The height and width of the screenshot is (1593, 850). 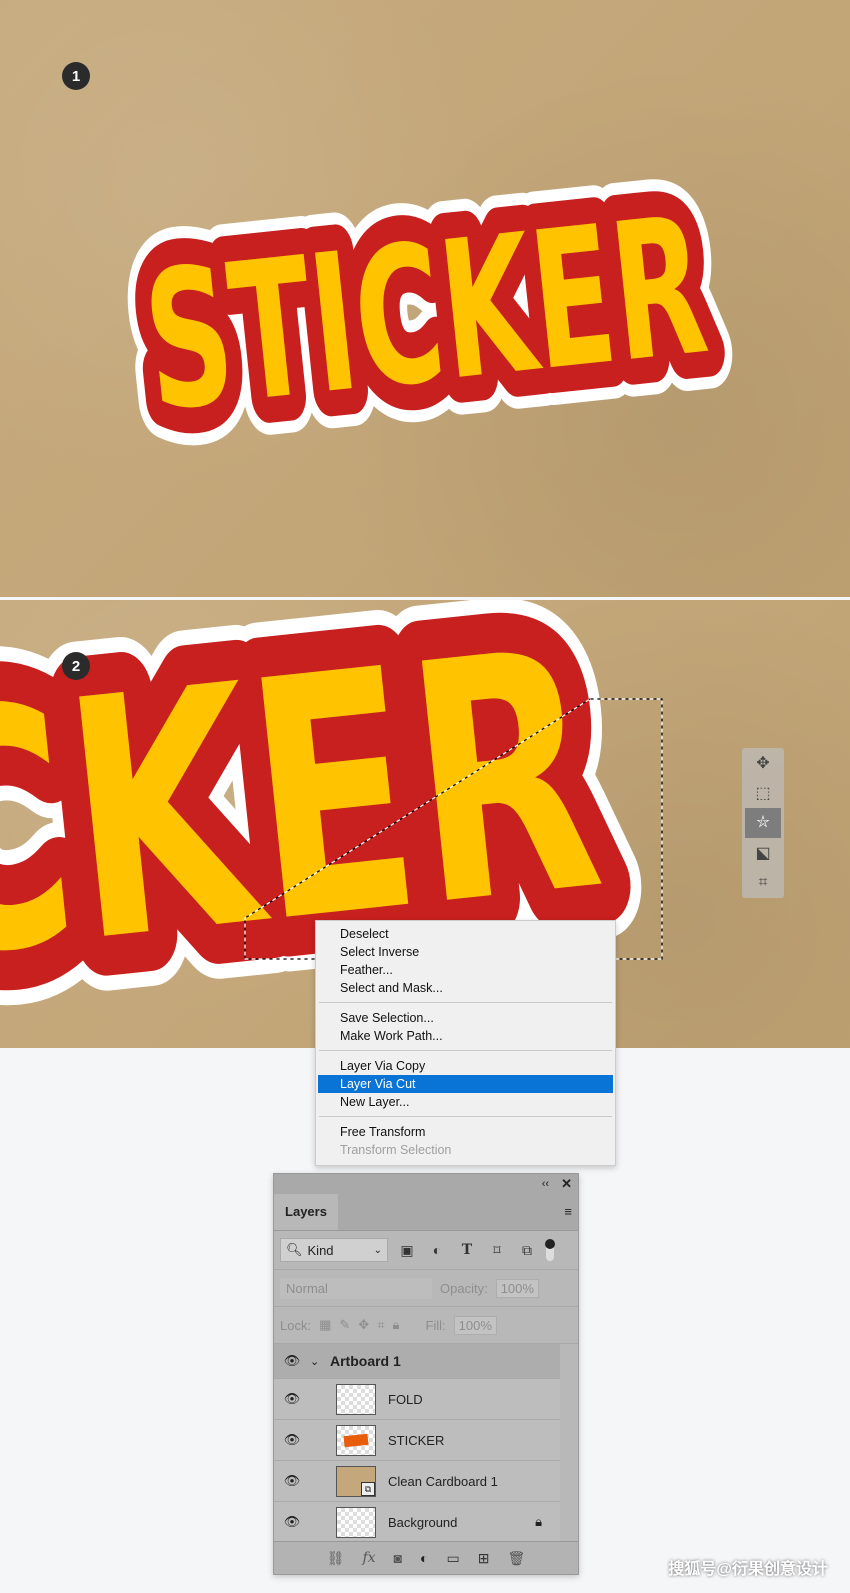 I want to click on menu-item-layer-via-cut: Layer Via Cut, so click(x=465, y=1084).